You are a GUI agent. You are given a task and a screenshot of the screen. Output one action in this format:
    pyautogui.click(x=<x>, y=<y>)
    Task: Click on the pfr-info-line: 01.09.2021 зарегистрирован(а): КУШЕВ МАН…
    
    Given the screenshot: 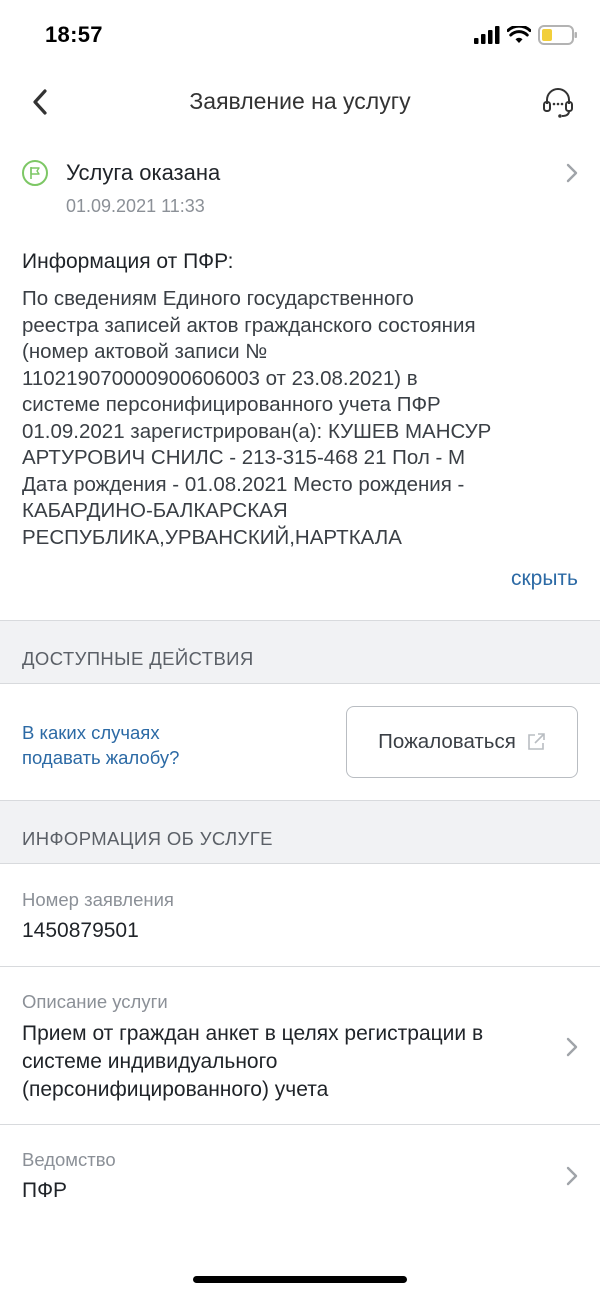 What is the action you would take?
    pyautogui.click(x=257, y=431)
    